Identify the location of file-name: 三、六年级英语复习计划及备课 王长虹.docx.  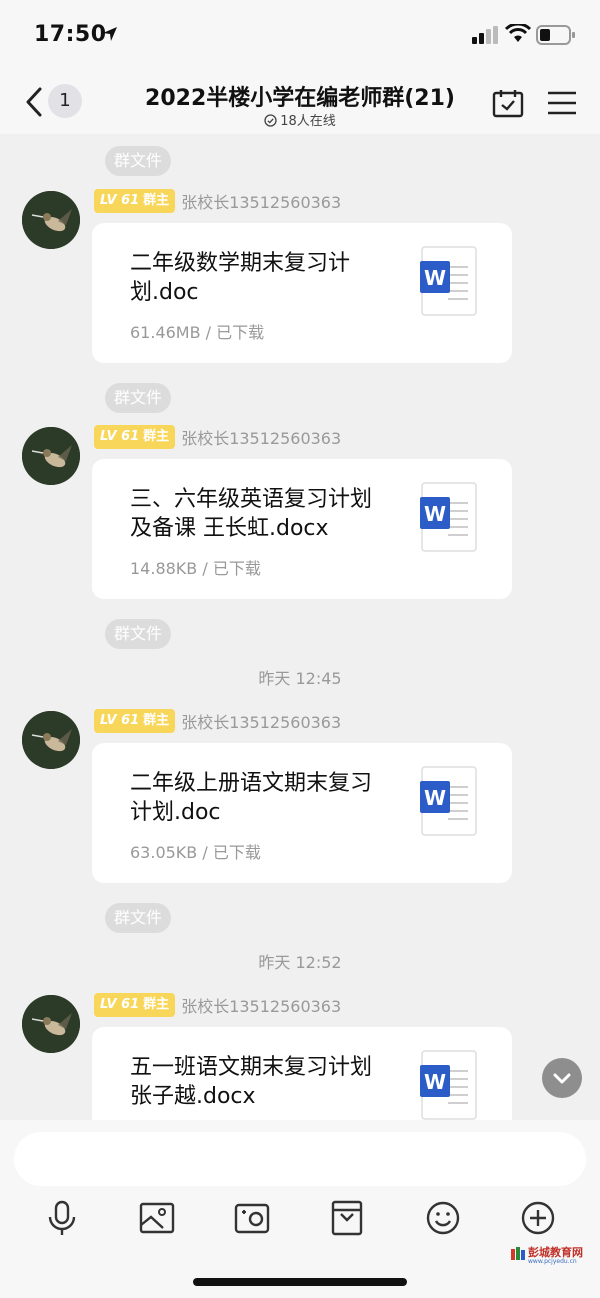
(251, 514).